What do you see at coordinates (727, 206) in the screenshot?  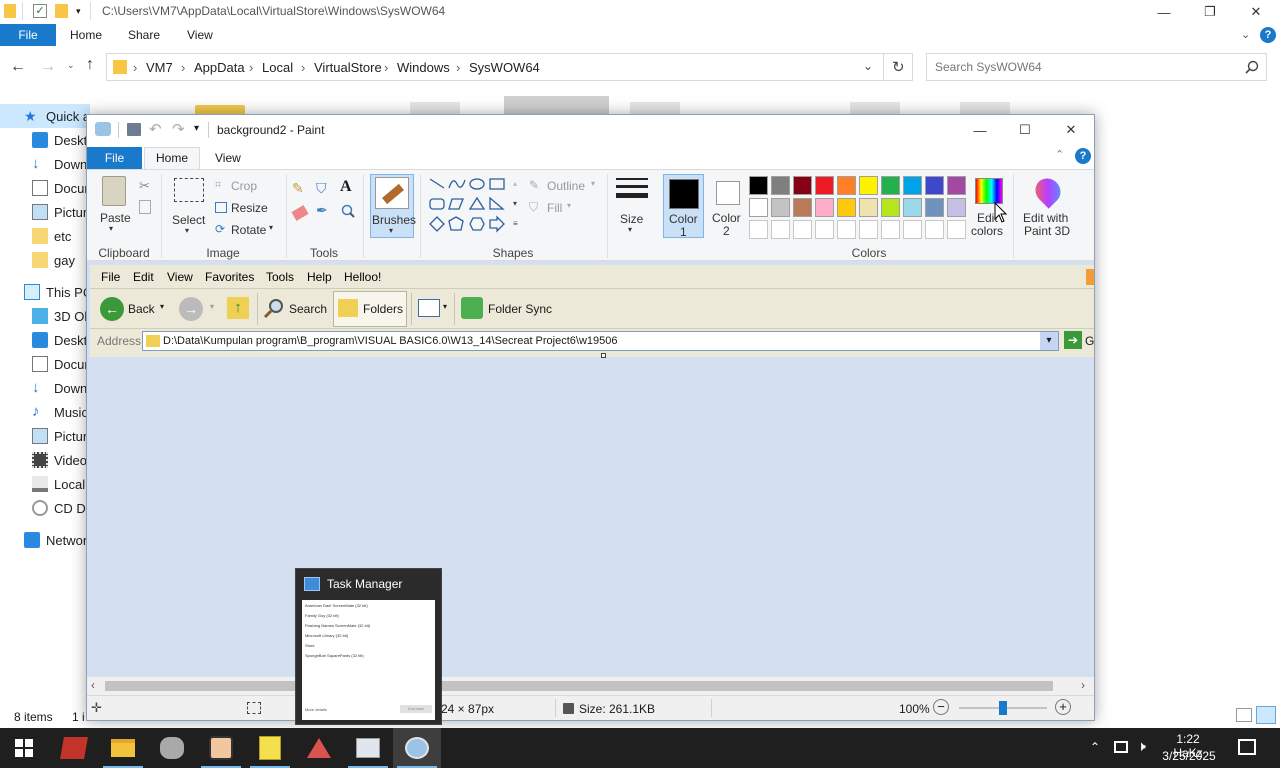 I see `color2-button: Color 2` at bounding box center [727, 206].